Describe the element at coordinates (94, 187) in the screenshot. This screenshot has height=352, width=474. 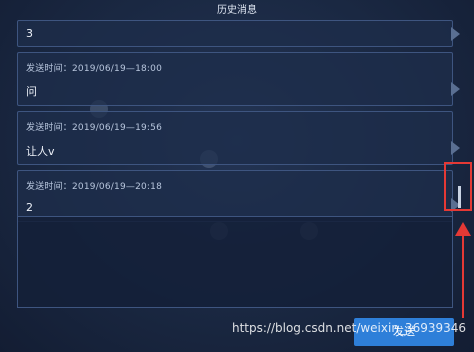
I see `message-time: 发送时间：2019/06/19—20:18` at that location.